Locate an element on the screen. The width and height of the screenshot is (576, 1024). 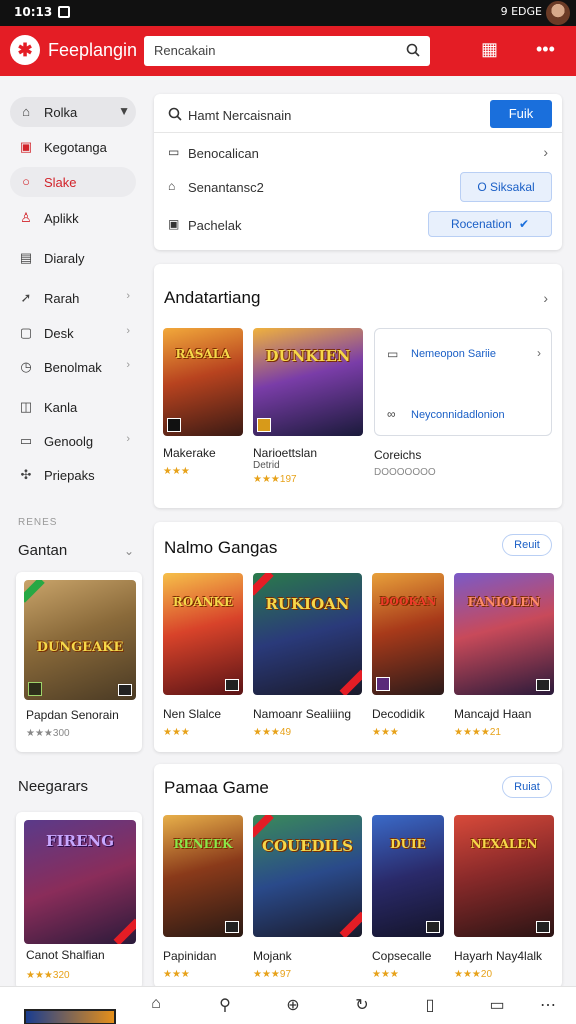
more-icon: ⋯ is located at coordinates (548, 1006).